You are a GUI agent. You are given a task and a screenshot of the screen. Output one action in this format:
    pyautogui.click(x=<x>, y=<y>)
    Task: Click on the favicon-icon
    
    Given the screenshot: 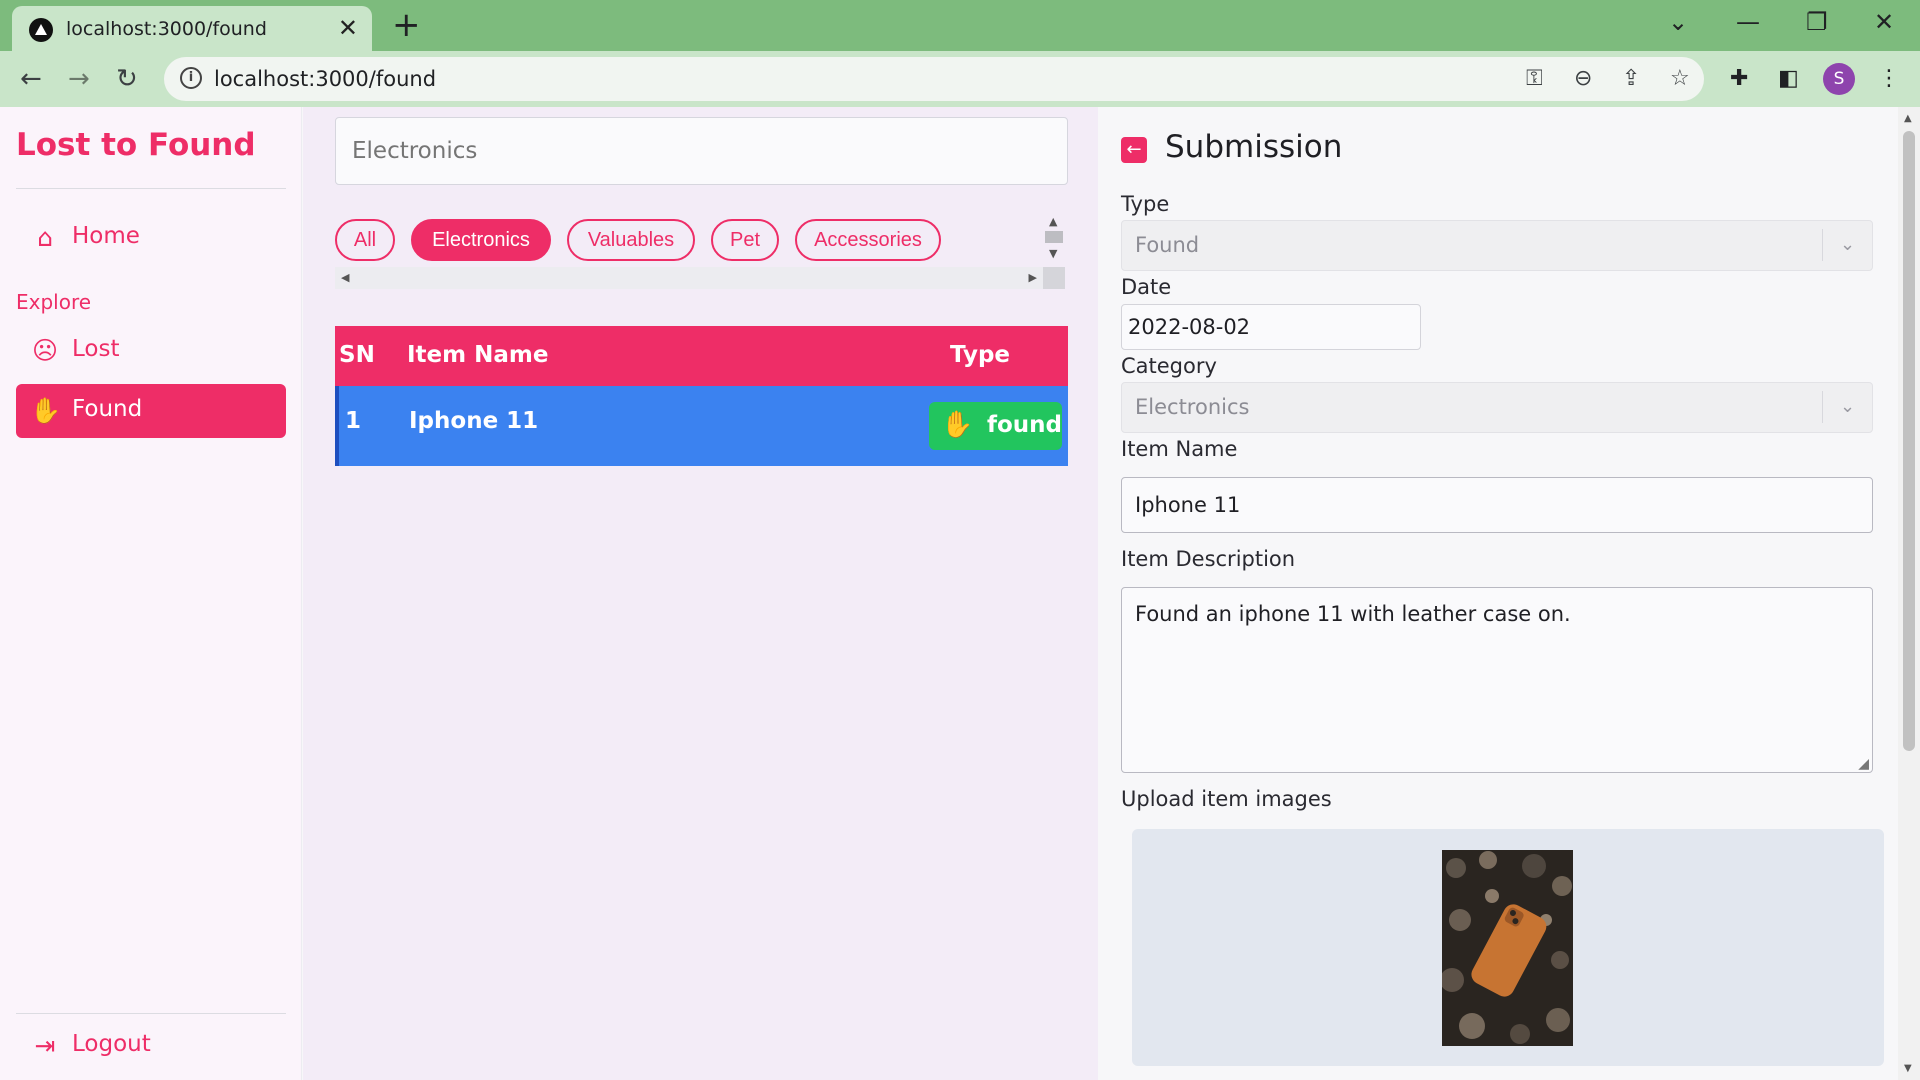 What is the action you would take?
    pyautogui.click(x=41, y=30)
    